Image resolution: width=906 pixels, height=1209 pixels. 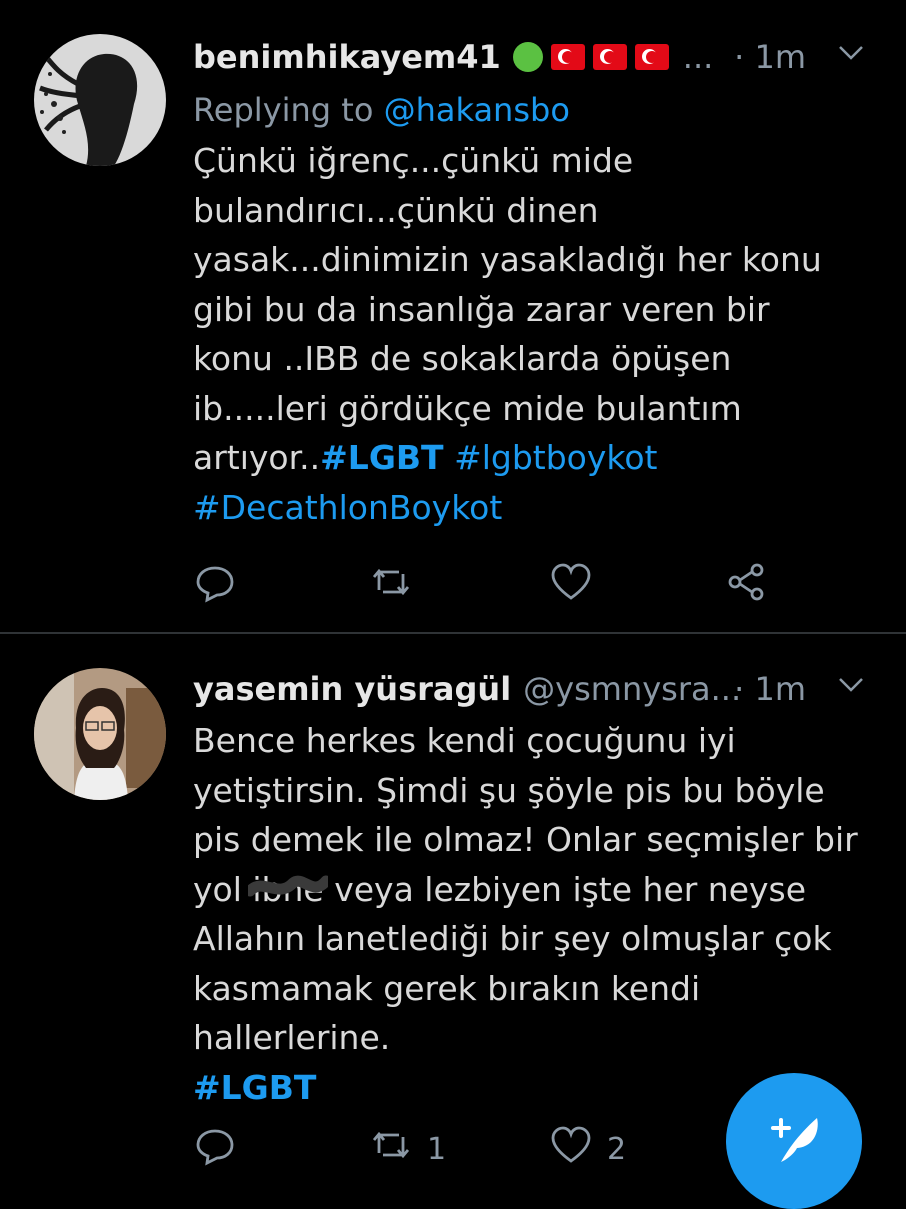 I want to click on text-line: konu ..IBB de sokaklarda öpüşen, so click(x=462, y=358).